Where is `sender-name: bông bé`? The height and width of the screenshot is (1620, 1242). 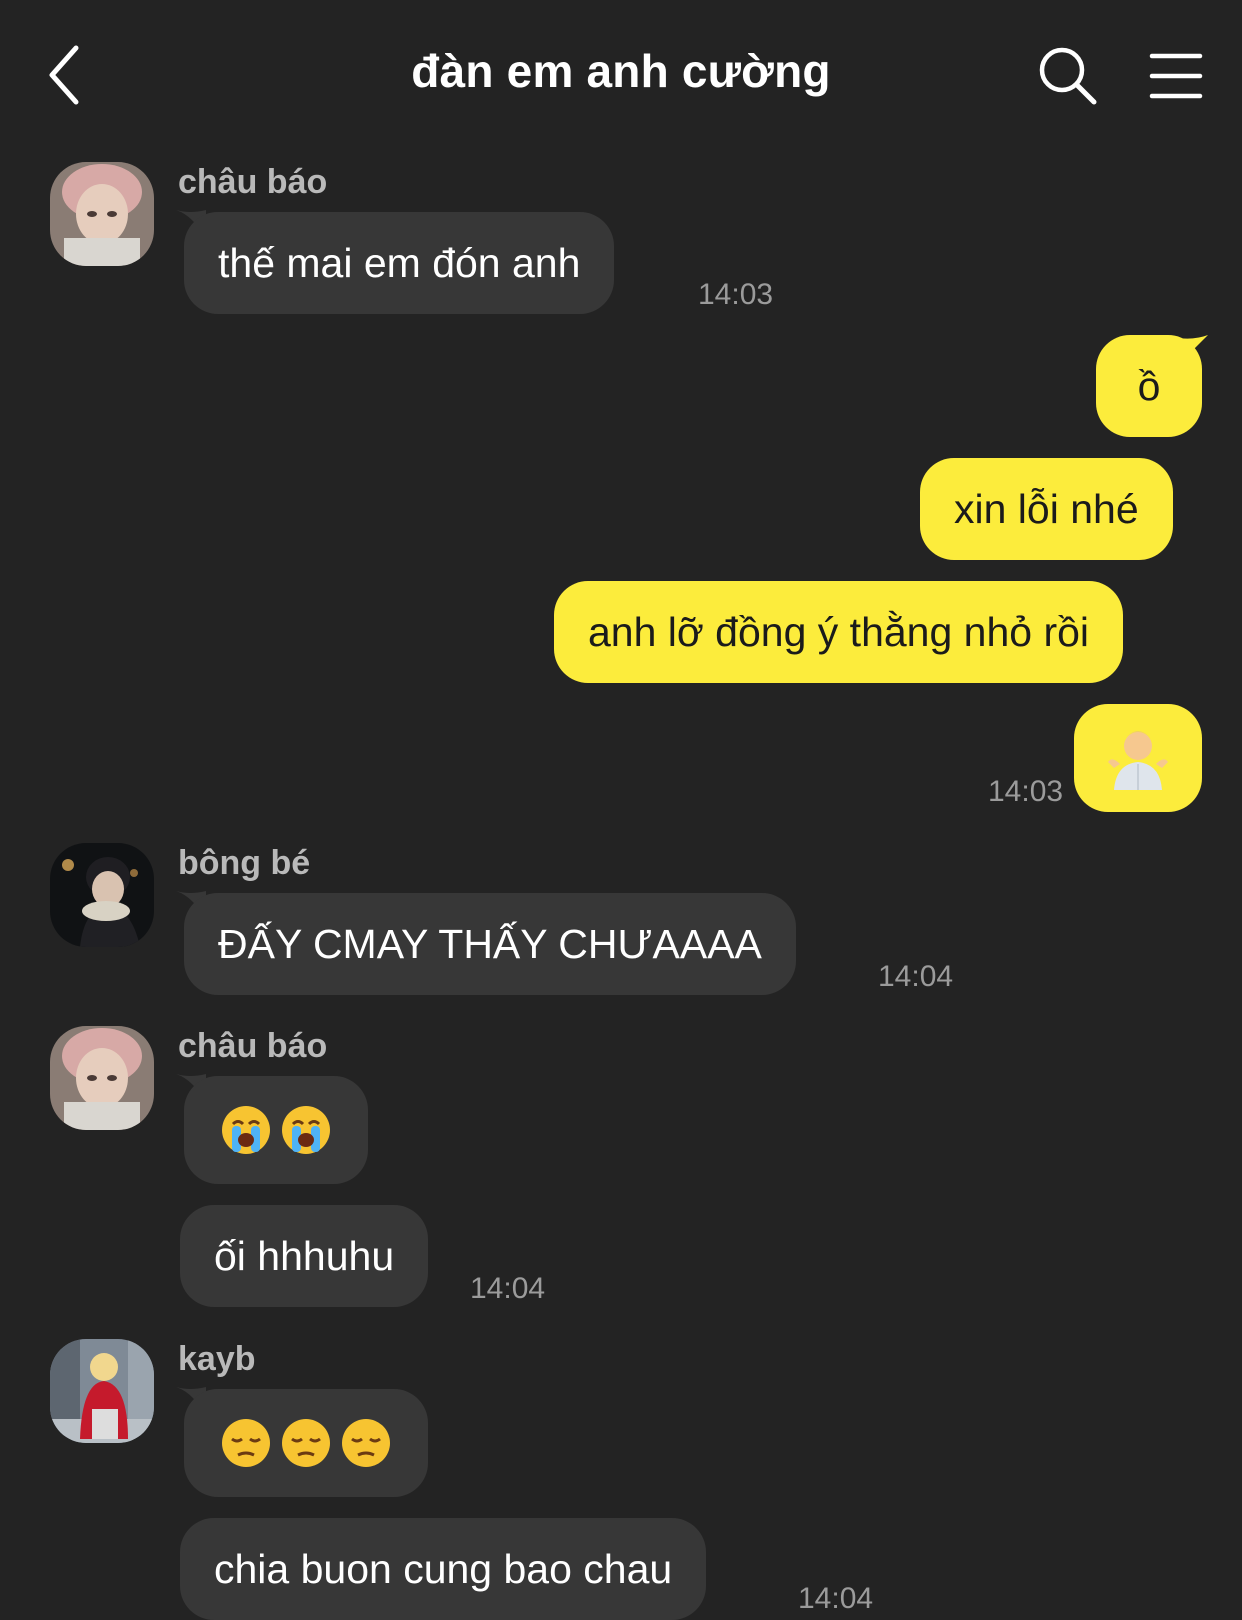 sender-name: bông bé is located at coordinates (244, 863).